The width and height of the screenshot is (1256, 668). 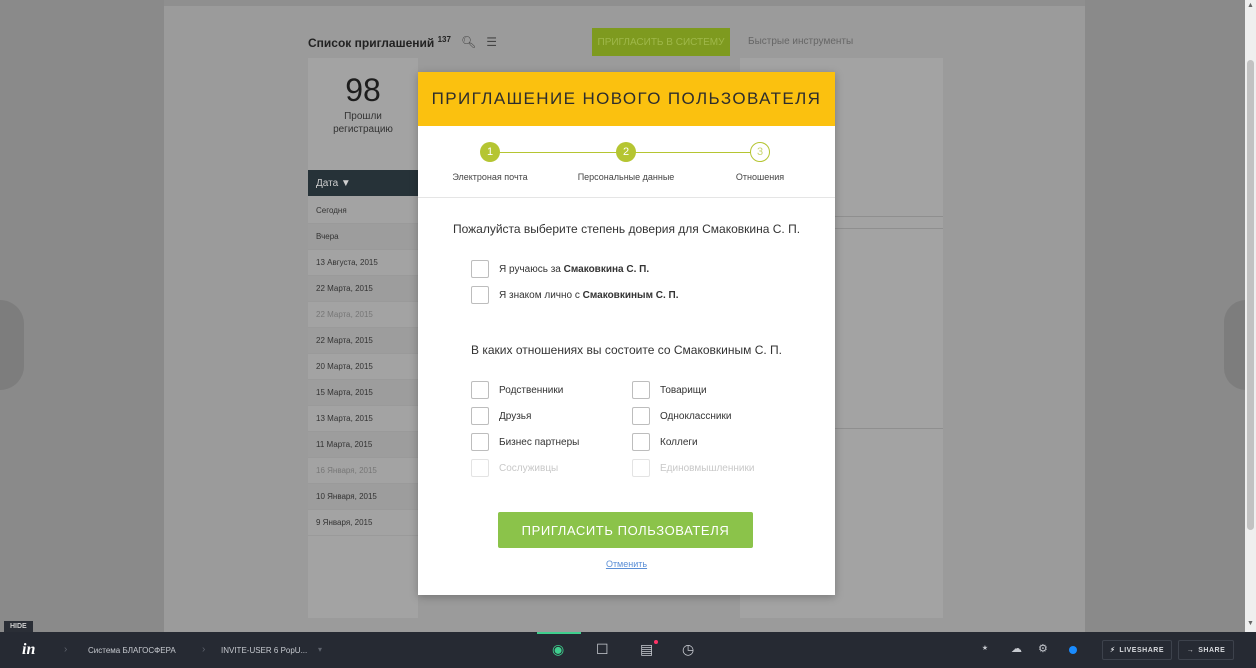 I want to click on relation-option: Сослуживцы, so click(x=514, y=468).